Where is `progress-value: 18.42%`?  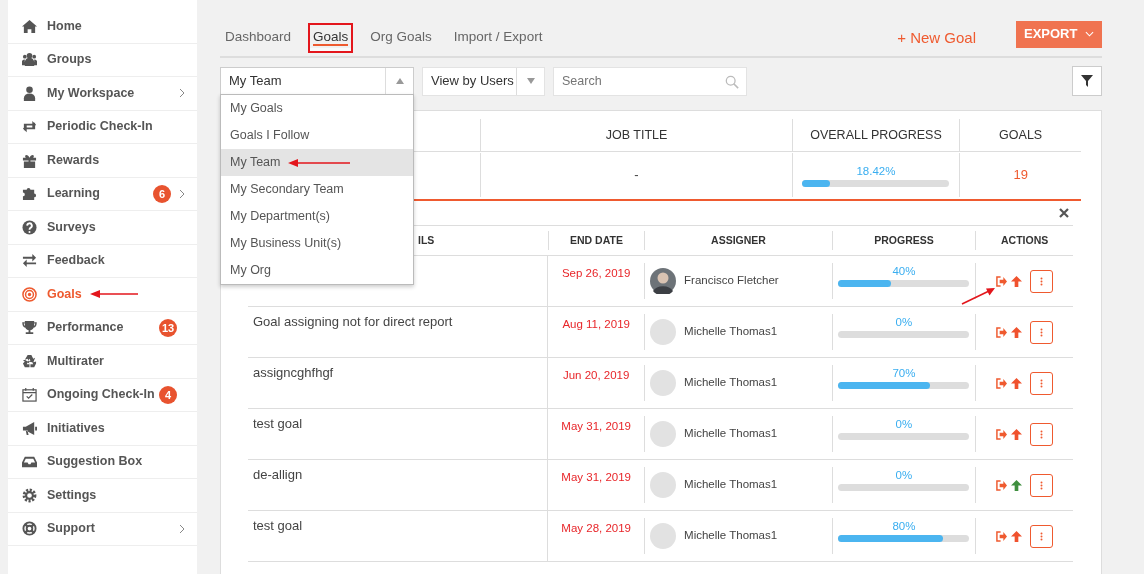
progress-value: 18.42% is located at coordinates (876, 171).